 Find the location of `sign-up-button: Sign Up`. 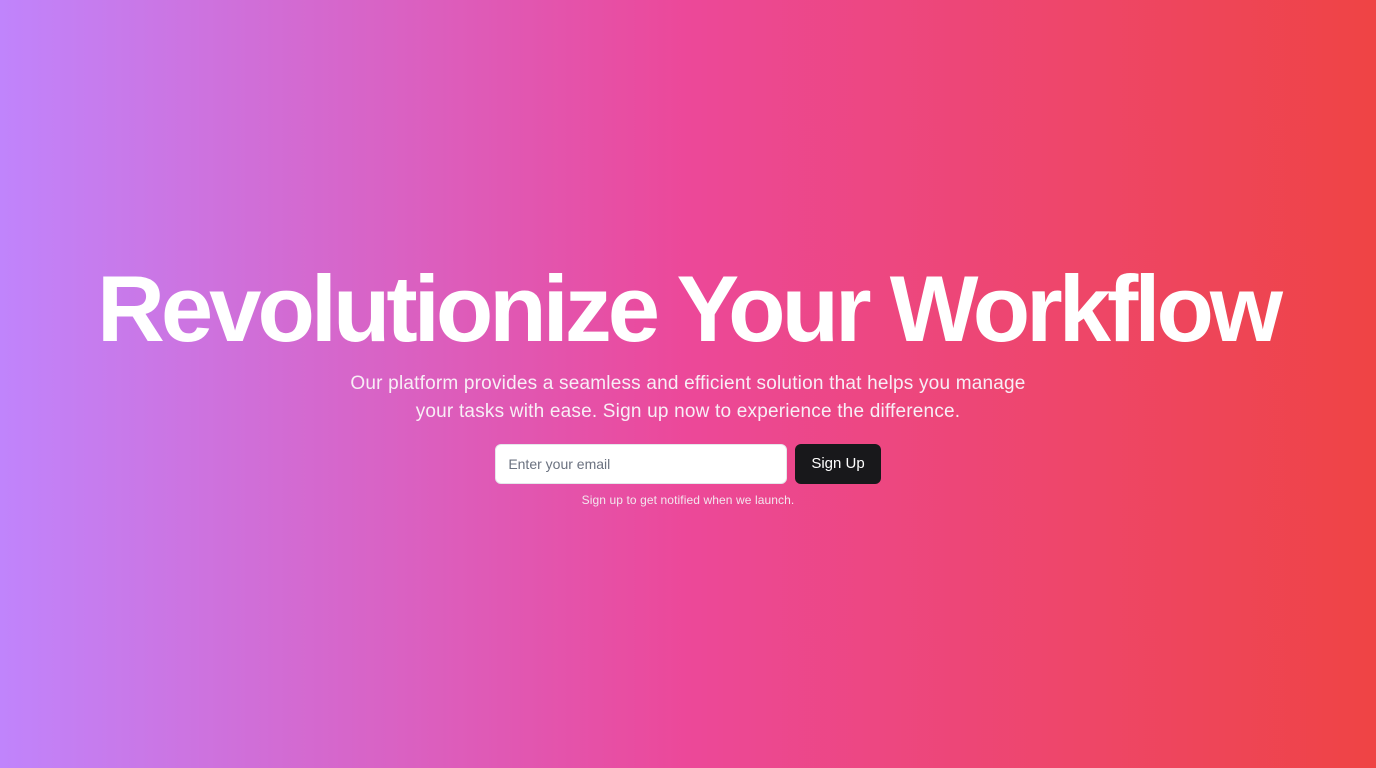

sign-up-button: Sign Up is located at coordinates (838, 463).